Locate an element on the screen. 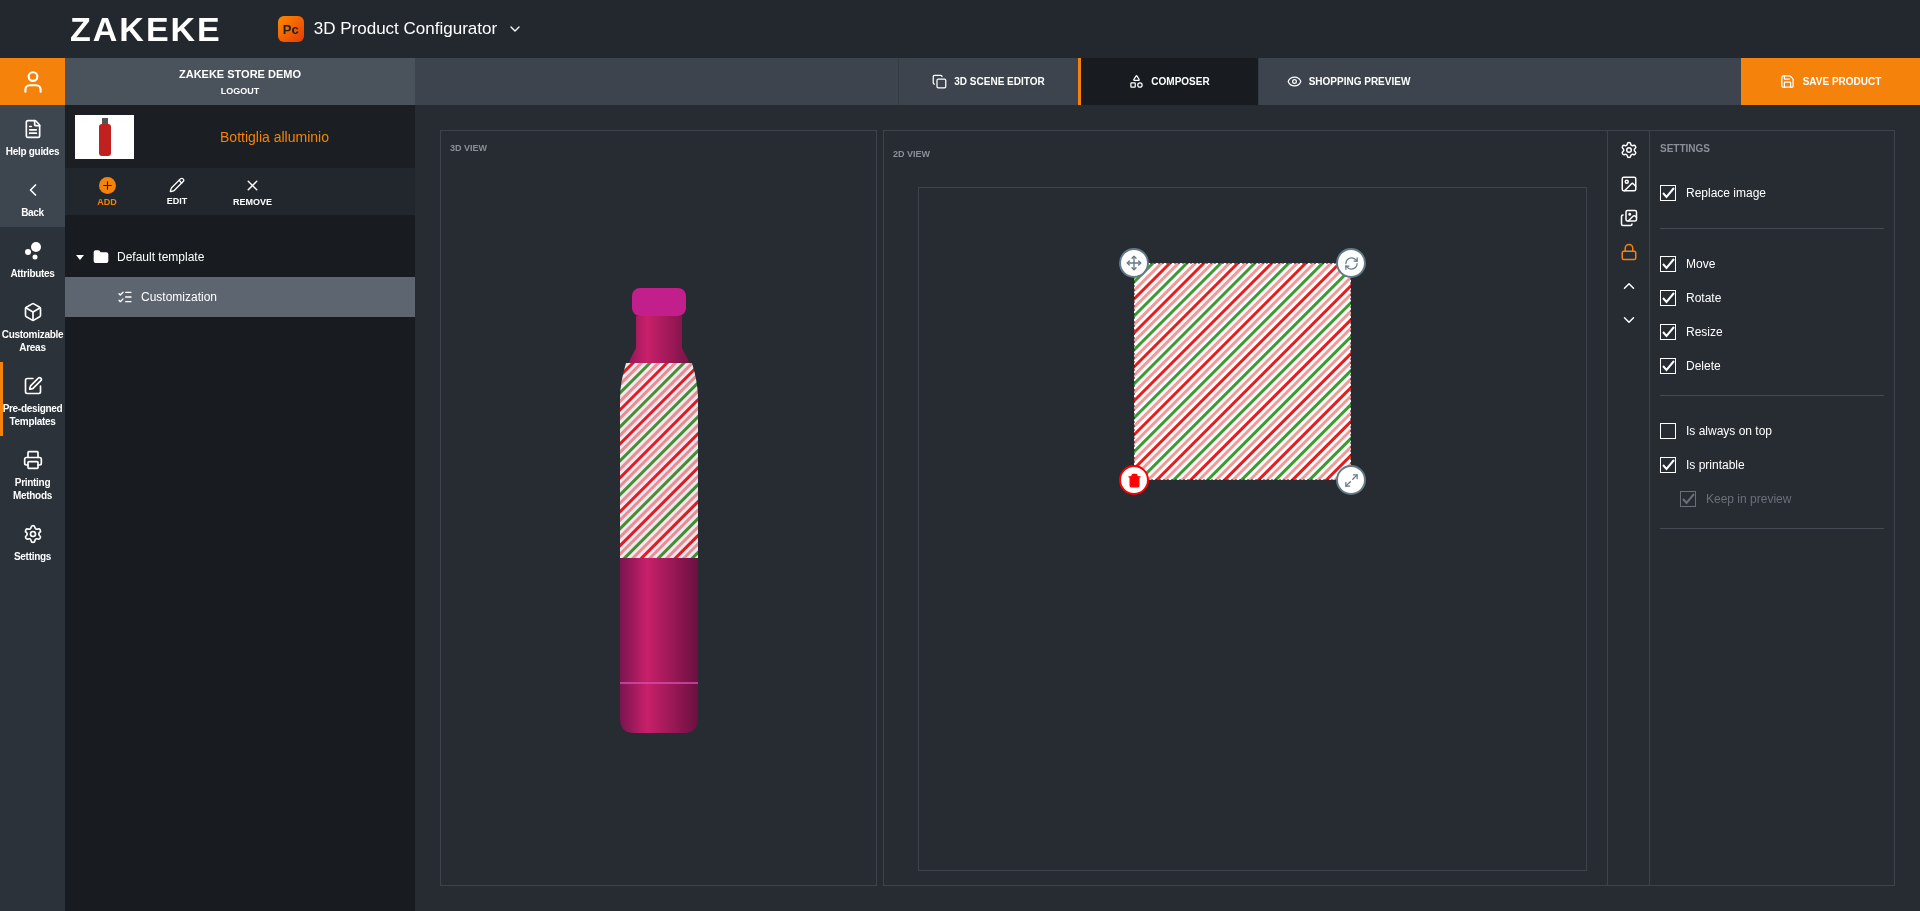 The width and height of the screenshot is (1920, 911). rotate-handle is located at coordinates (1351, 263).